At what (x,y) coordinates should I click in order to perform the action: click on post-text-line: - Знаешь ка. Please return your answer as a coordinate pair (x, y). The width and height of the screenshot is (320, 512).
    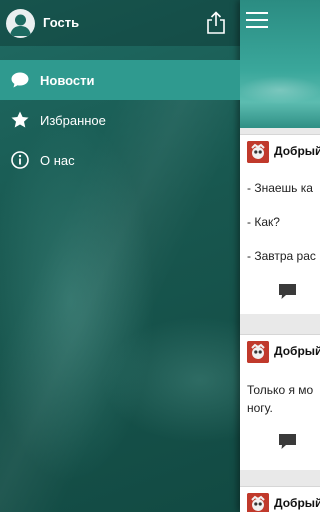
    Looking at the image, I should click on (280, 188).